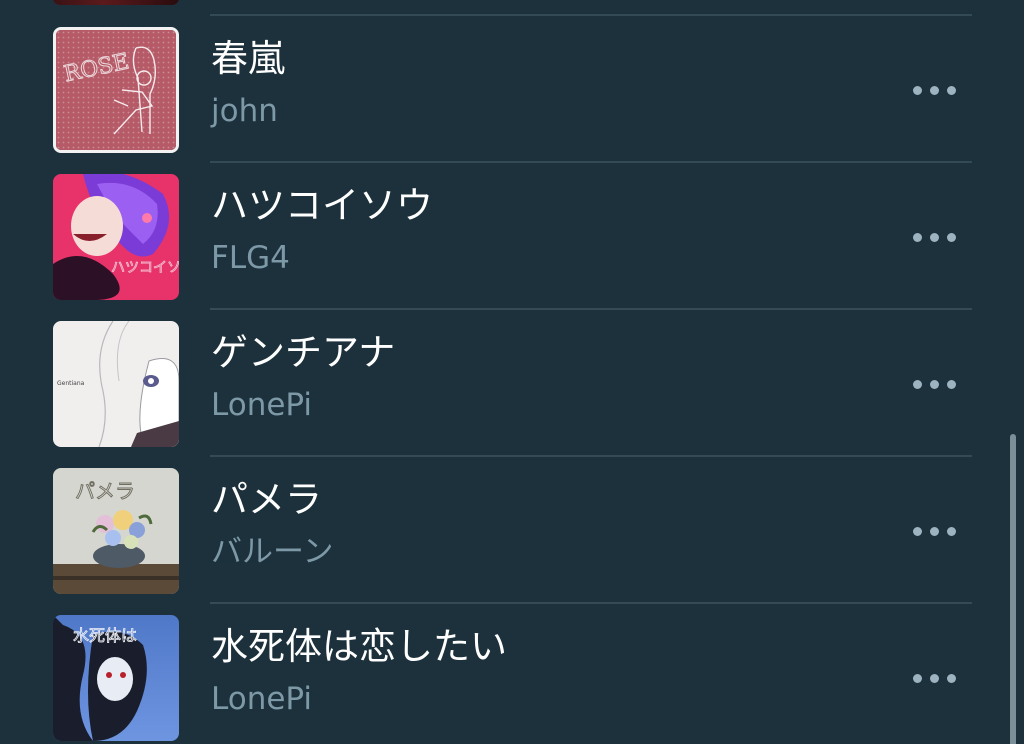 The image size is (1024, 744). Describe the element at coordinates (71, 383) in the screenshot. I see `svg-text: Gentiana` at that location.